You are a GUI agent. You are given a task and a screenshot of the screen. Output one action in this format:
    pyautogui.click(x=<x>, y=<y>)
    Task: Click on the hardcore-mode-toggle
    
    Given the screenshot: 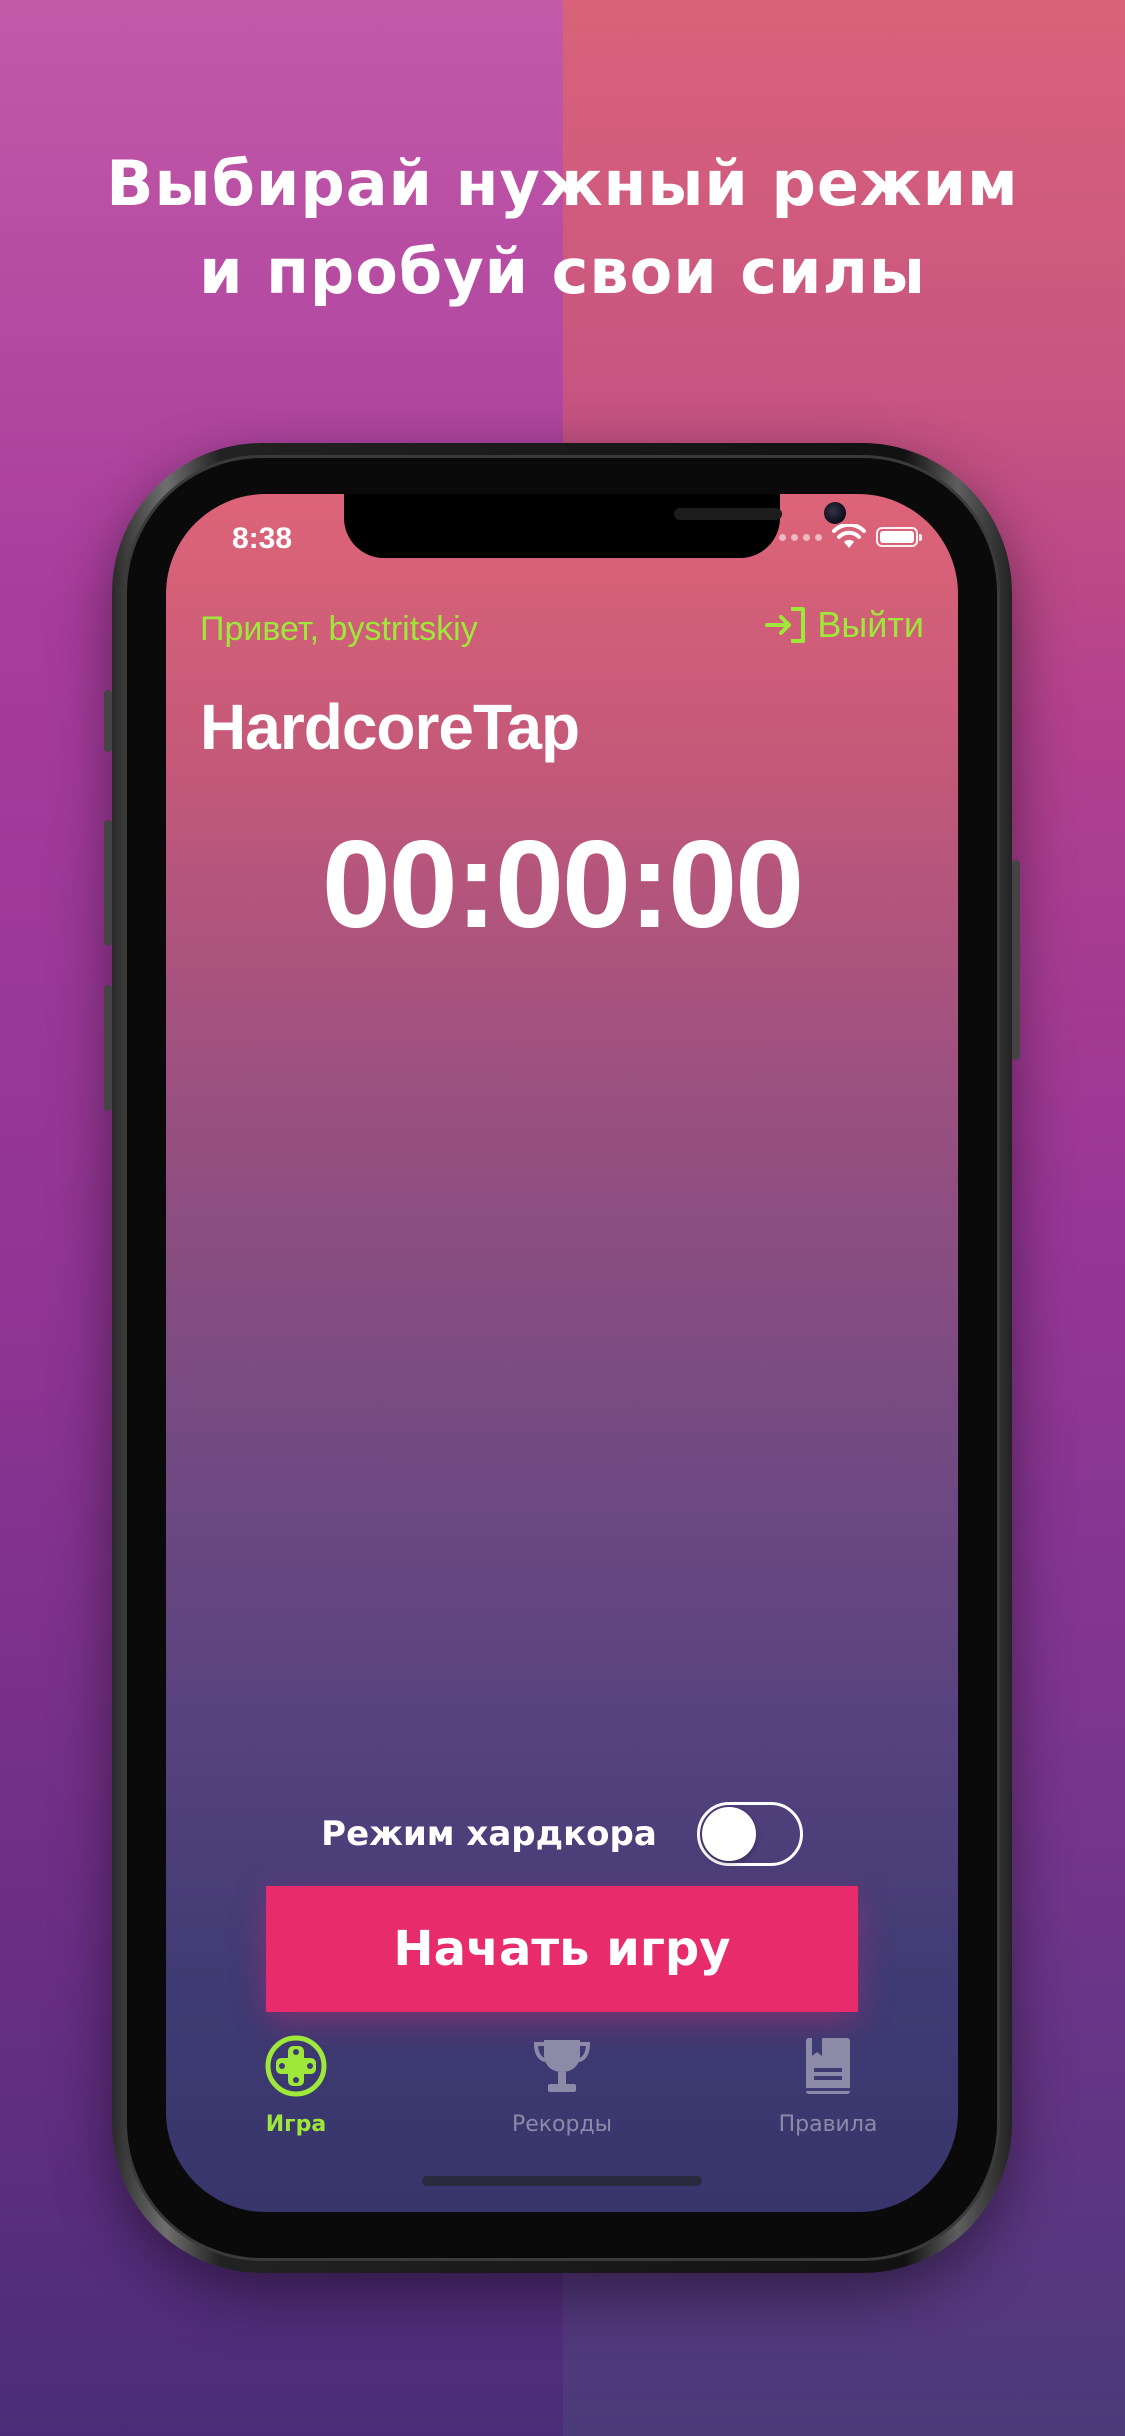 What is the action you would take?
    pyautogui.click(x=749, y=1834)
    